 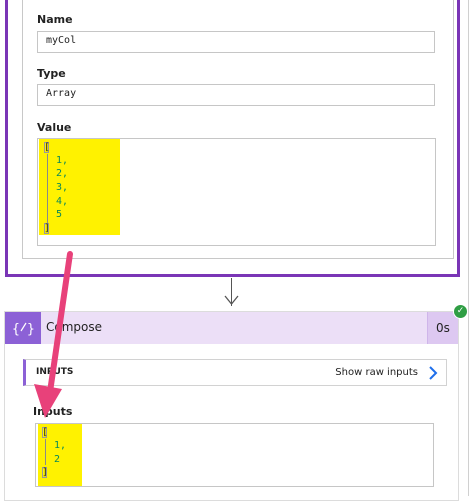 What do you see at coordinates (236, 95) in the screenshot?
I see `type-field: Array` at bounding box center [236, 95].